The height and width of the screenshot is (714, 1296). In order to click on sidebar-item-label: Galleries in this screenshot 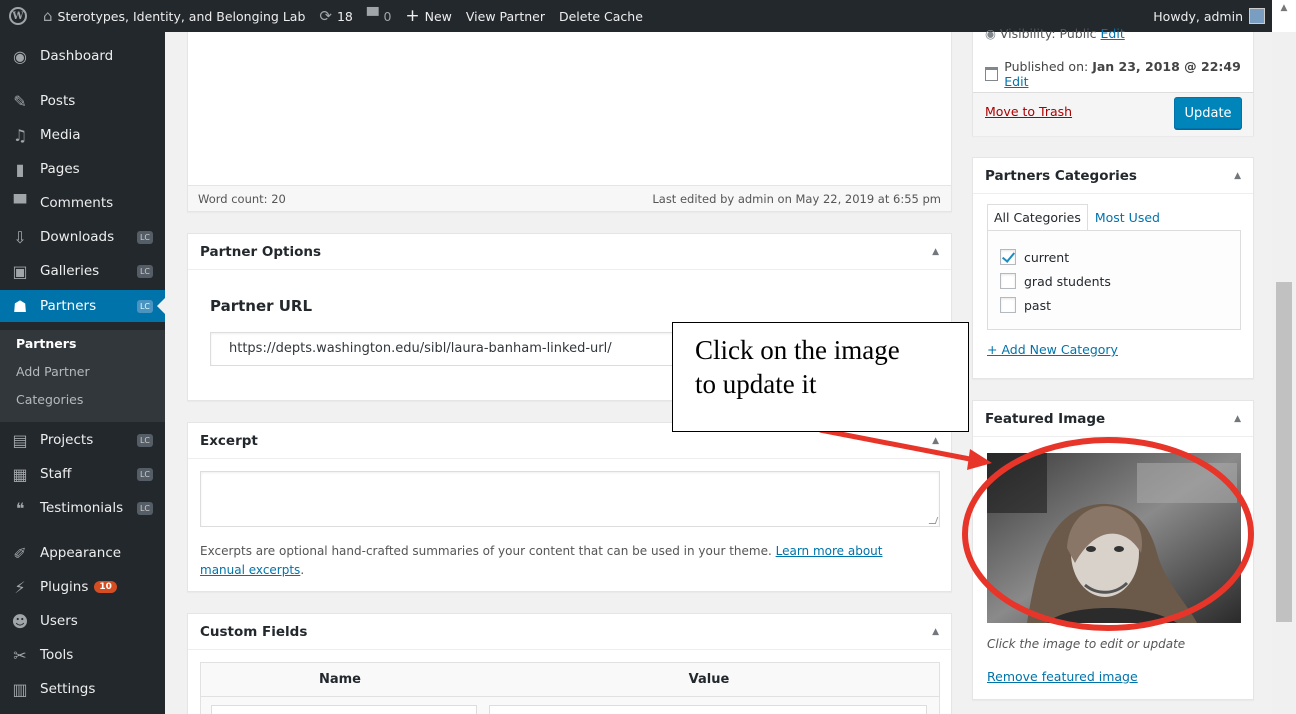, I will do `click(70, 271)`.